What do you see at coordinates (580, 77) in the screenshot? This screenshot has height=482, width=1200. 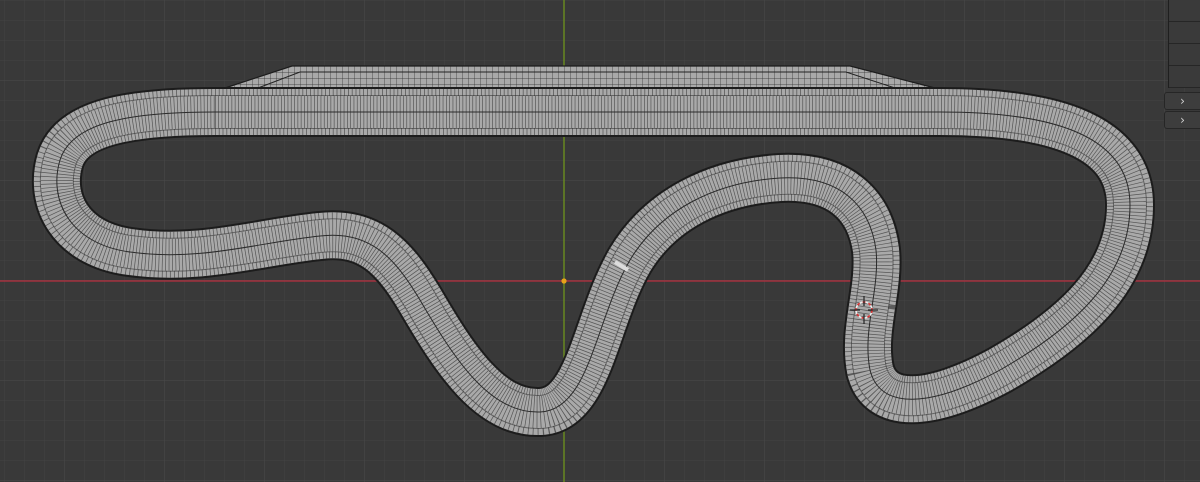 I see `track-mesh-back-straight` at bounding box center [580, 77].